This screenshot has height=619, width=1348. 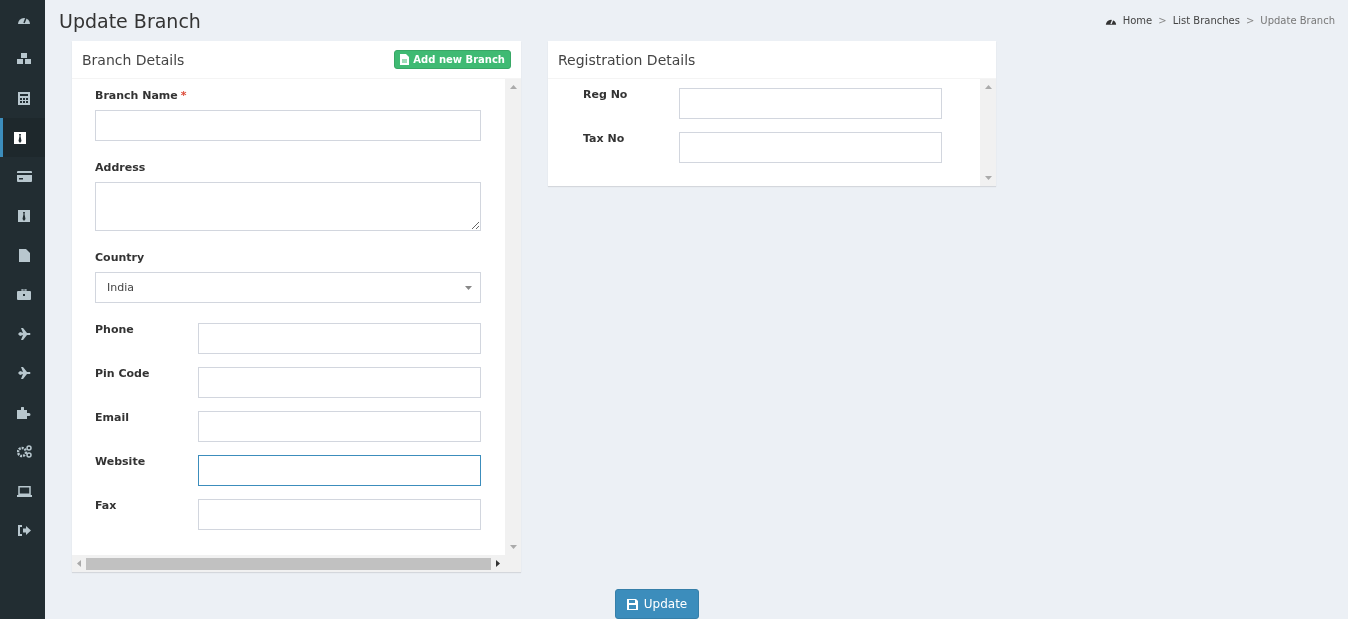 What do you see at coordinates (183, 95) in the screenshot?
I see `required-mark: *` at bounding box center [183, 95].